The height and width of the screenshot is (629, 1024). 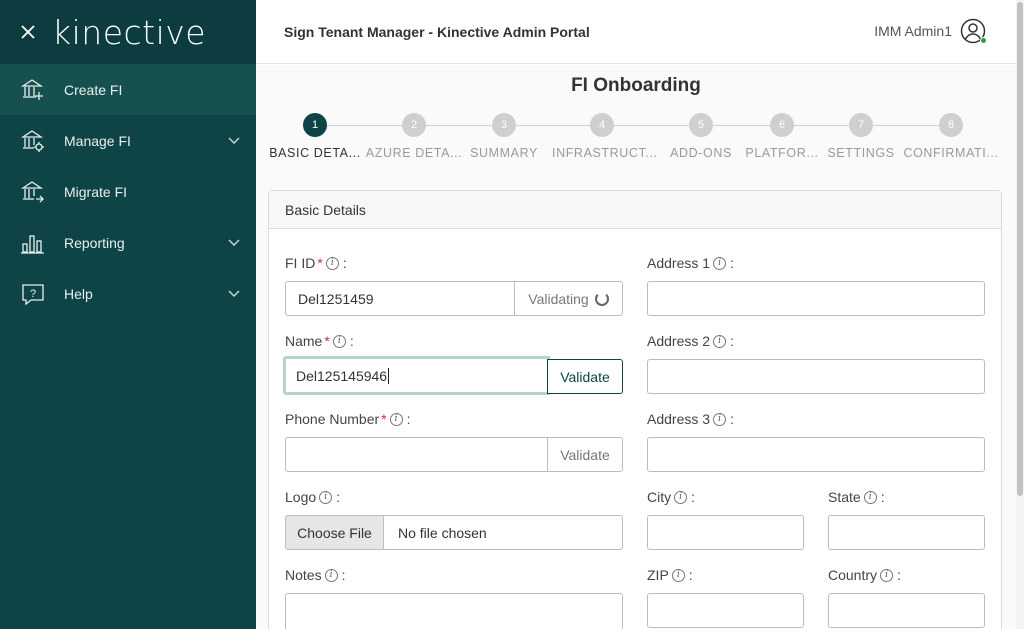 What do you see at coordinates (28, 32) in the screenshot?
I see `close-icon` at bounding box center [28, 32].